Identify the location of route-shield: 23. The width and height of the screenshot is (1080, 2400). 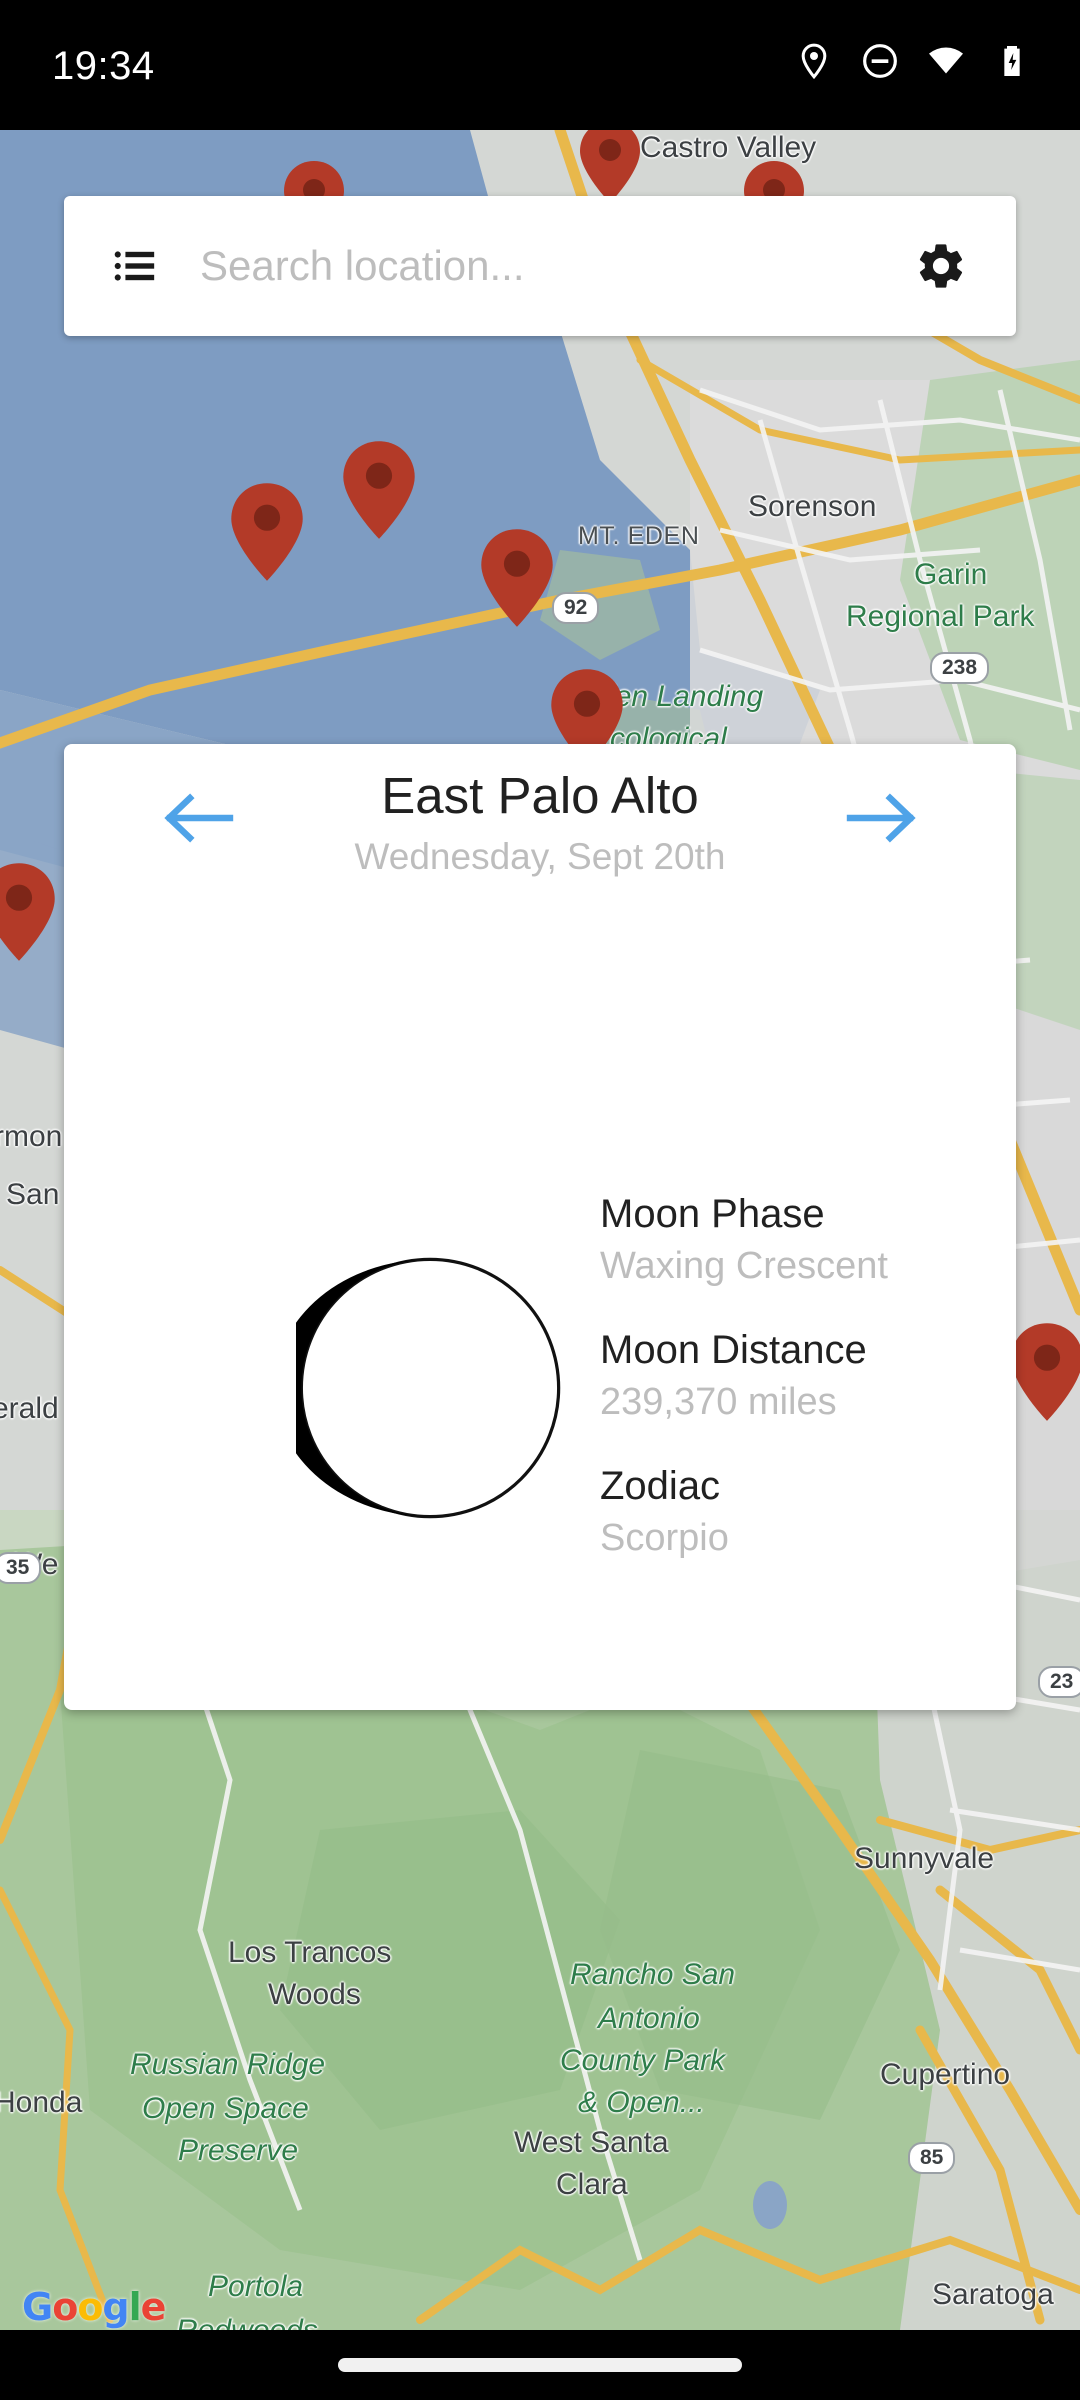
(1059, 1682).